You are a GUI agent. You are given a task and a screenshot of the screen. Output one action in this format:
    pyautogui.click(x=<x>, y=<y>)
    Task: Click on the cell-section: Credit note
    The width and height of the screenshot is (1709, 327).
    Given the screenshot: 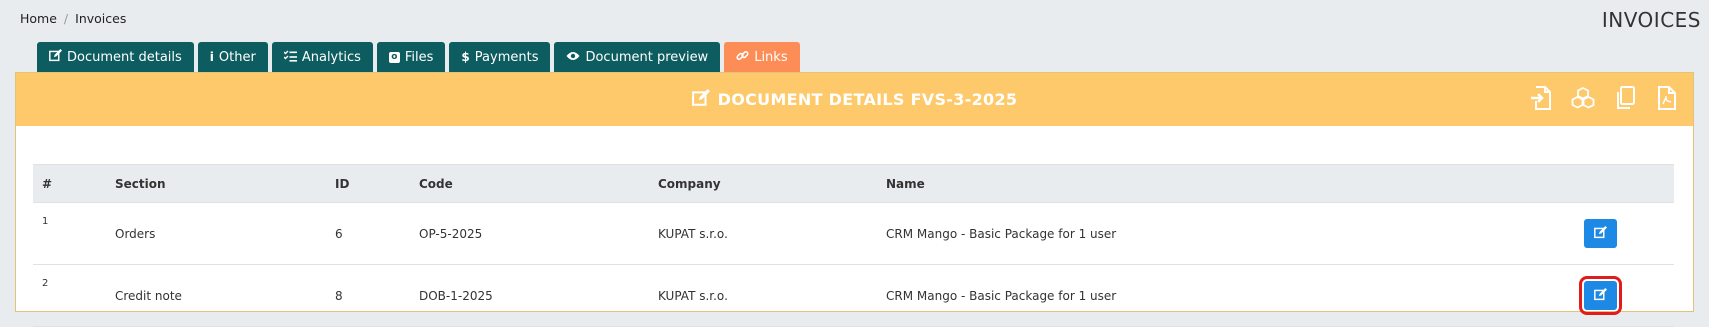 What is the action you would take?
    pyautogui.click(x=216, y=295)
    